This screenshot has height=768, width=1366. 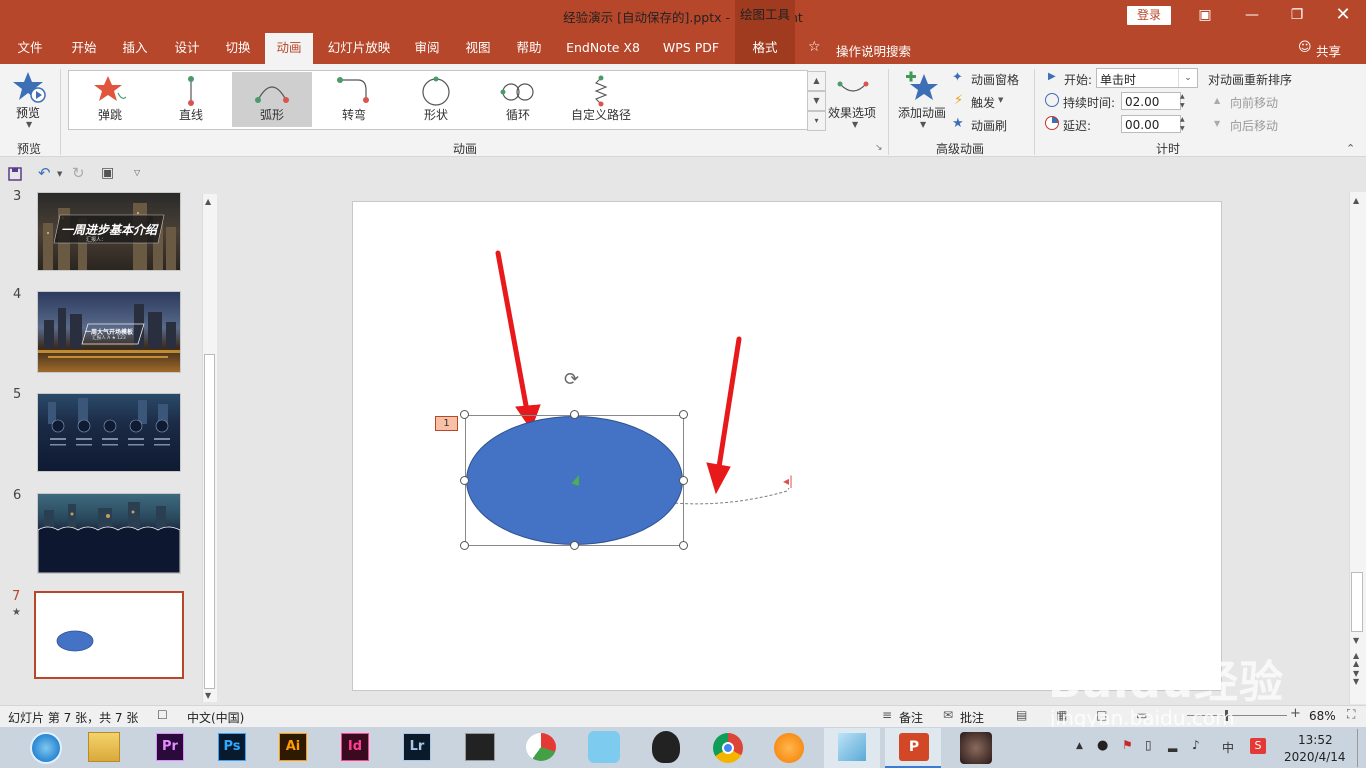 What do you see at coordinates (666, 747) in the screenshot?
I see `qq-app-icon` at bounding box center [666, 747].